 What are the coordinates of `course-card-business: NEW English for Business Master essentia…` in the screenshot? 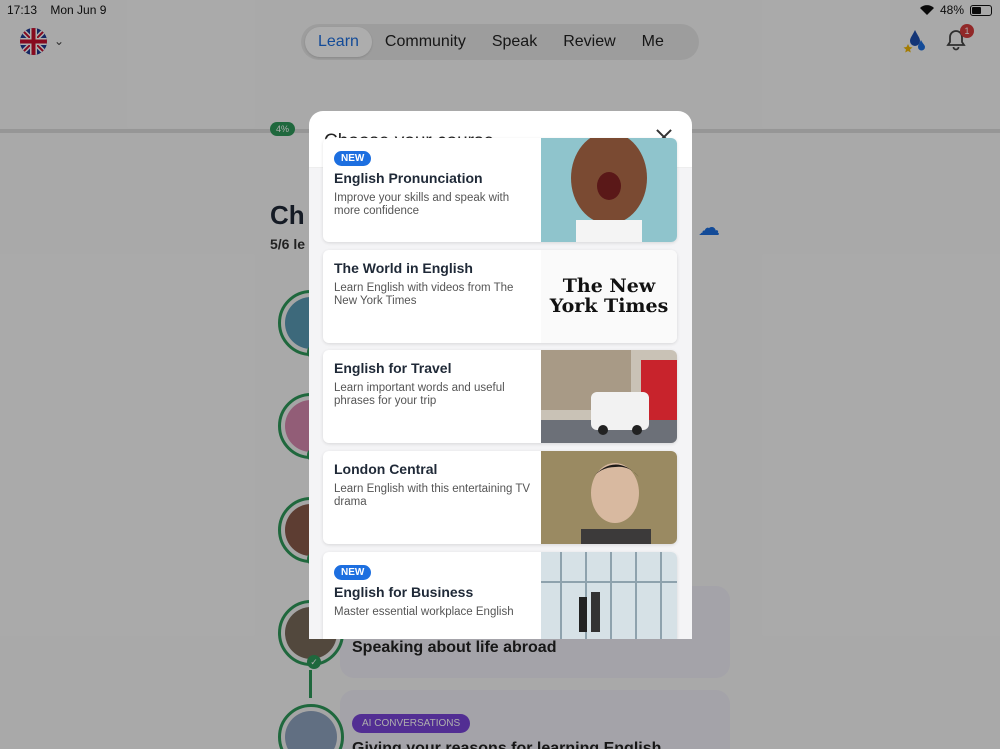 It's located at (500, 595).